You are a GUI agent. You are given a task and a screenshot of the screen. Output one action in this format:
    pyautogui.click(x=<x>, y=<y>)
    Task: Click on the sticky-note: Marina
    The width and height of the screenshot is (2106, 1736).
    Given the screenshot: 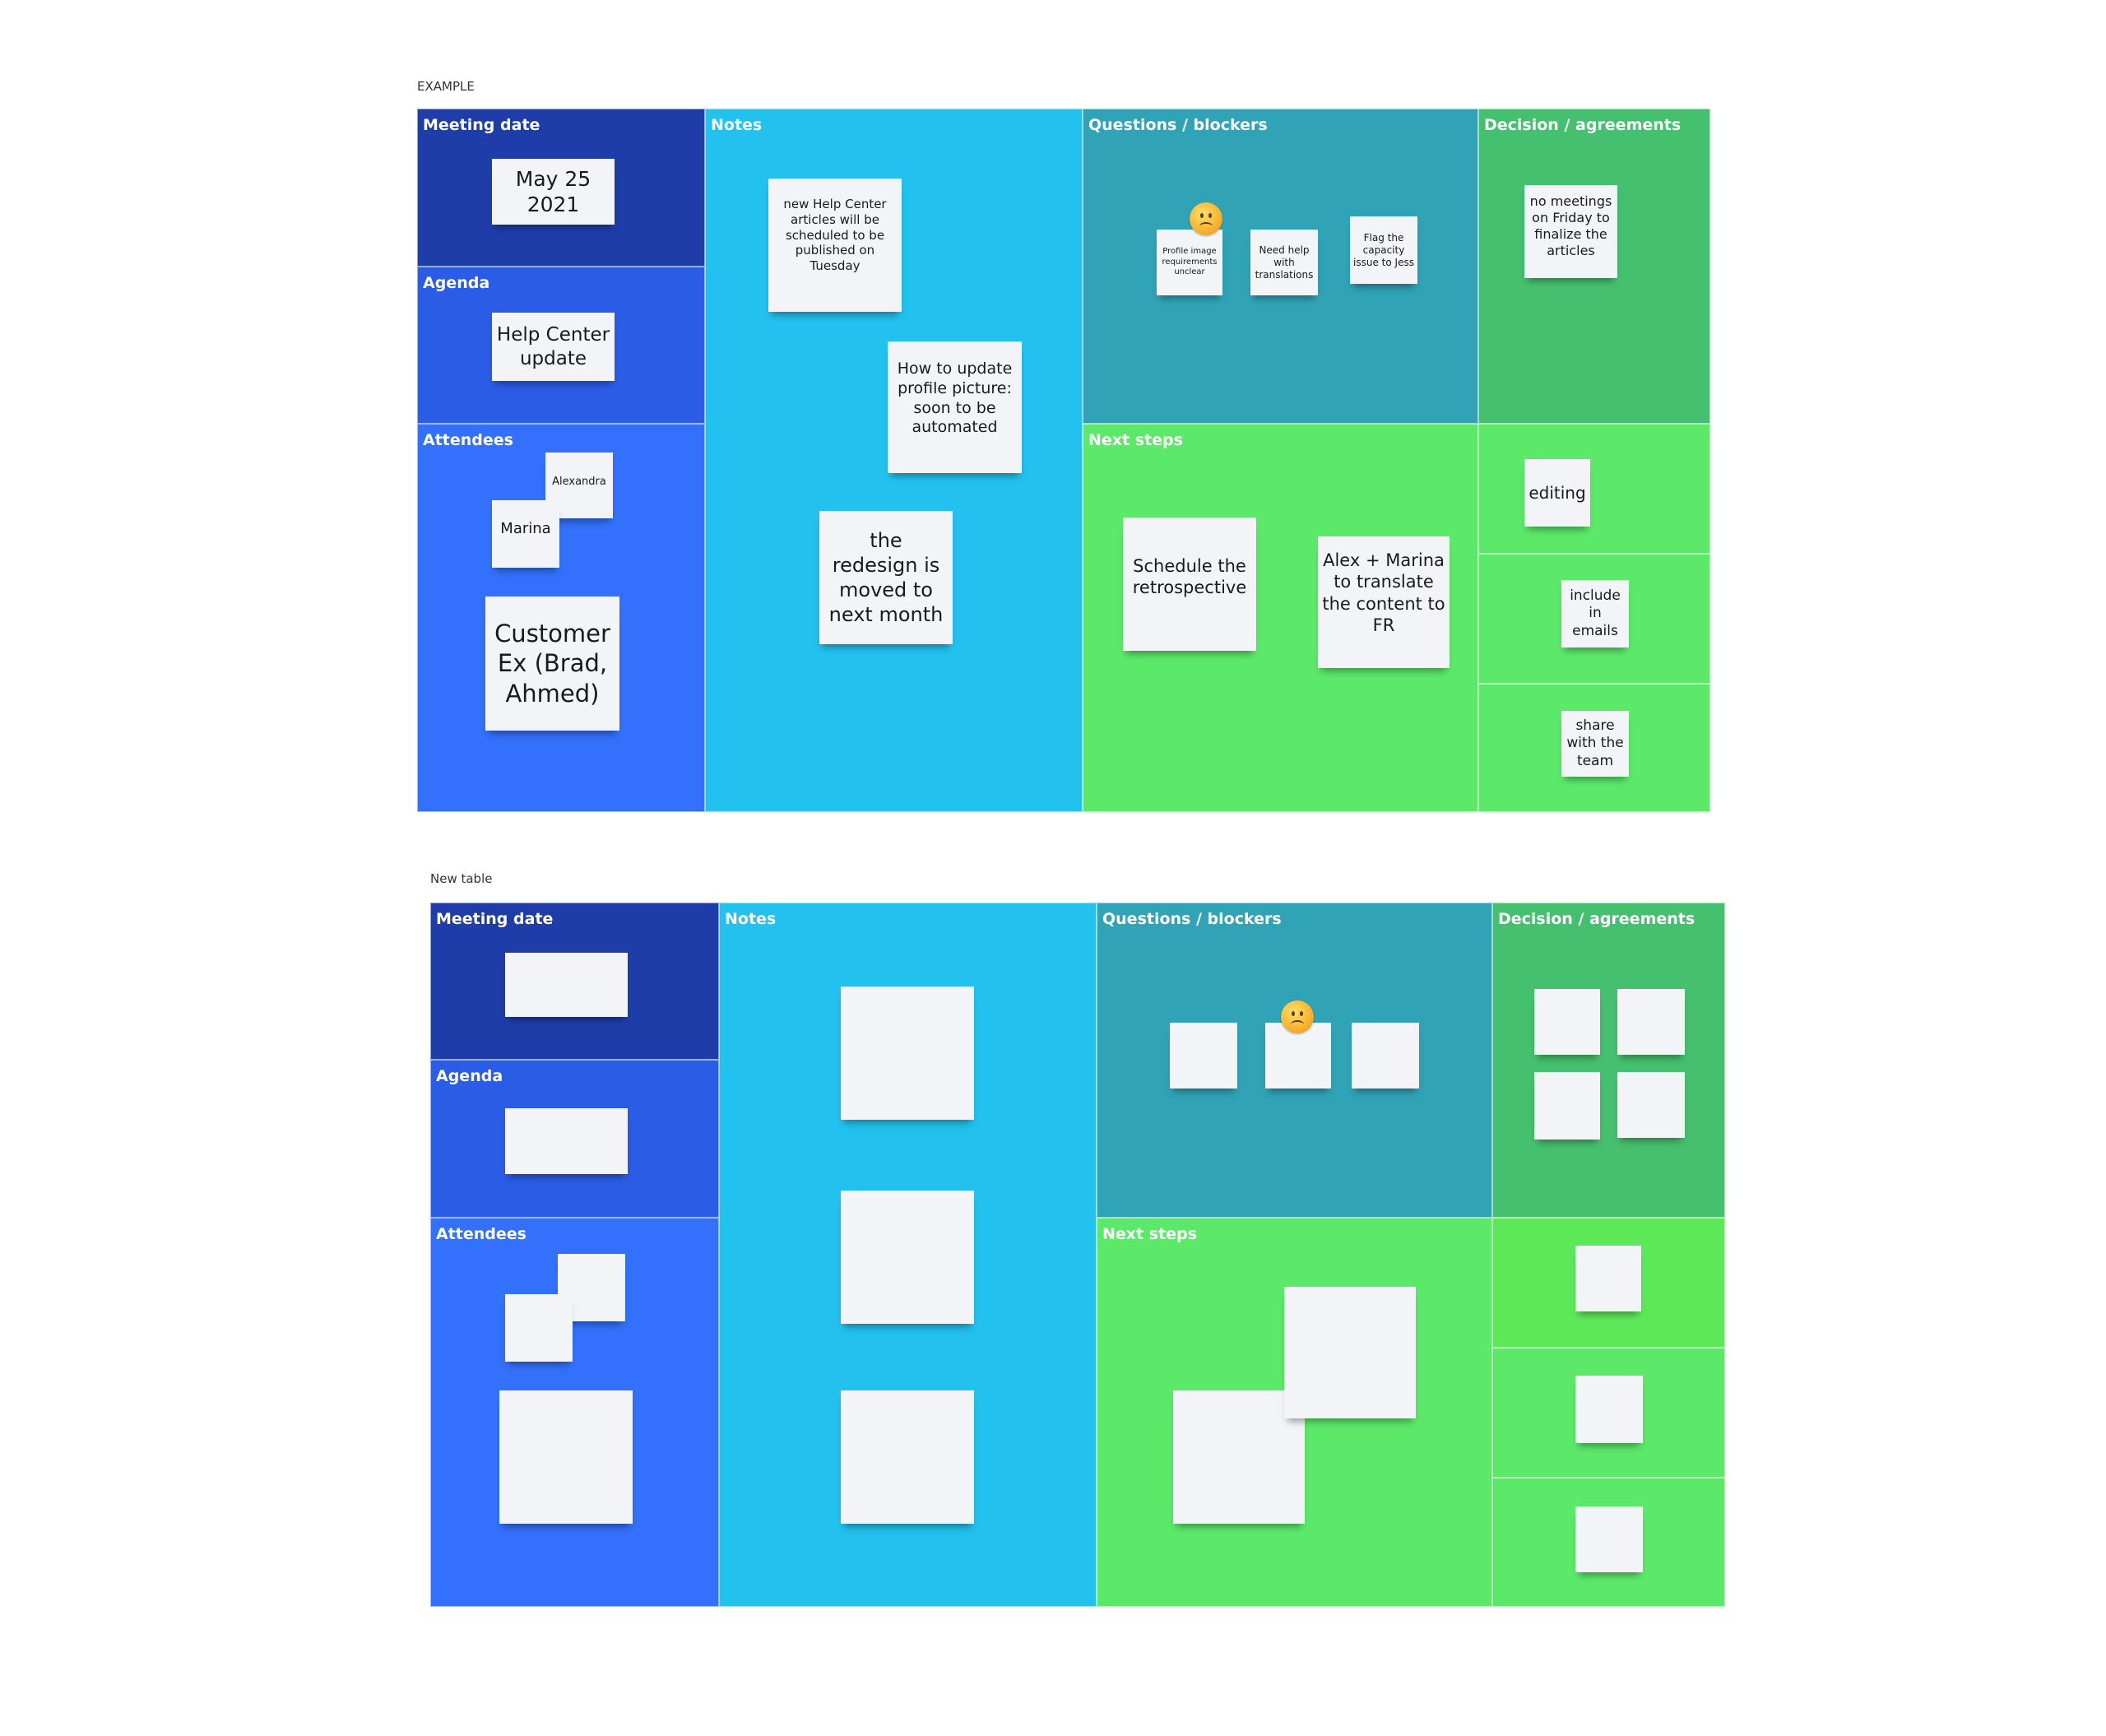 What is the action you would take?
    pyautogui.click(x=525, y=534)
    